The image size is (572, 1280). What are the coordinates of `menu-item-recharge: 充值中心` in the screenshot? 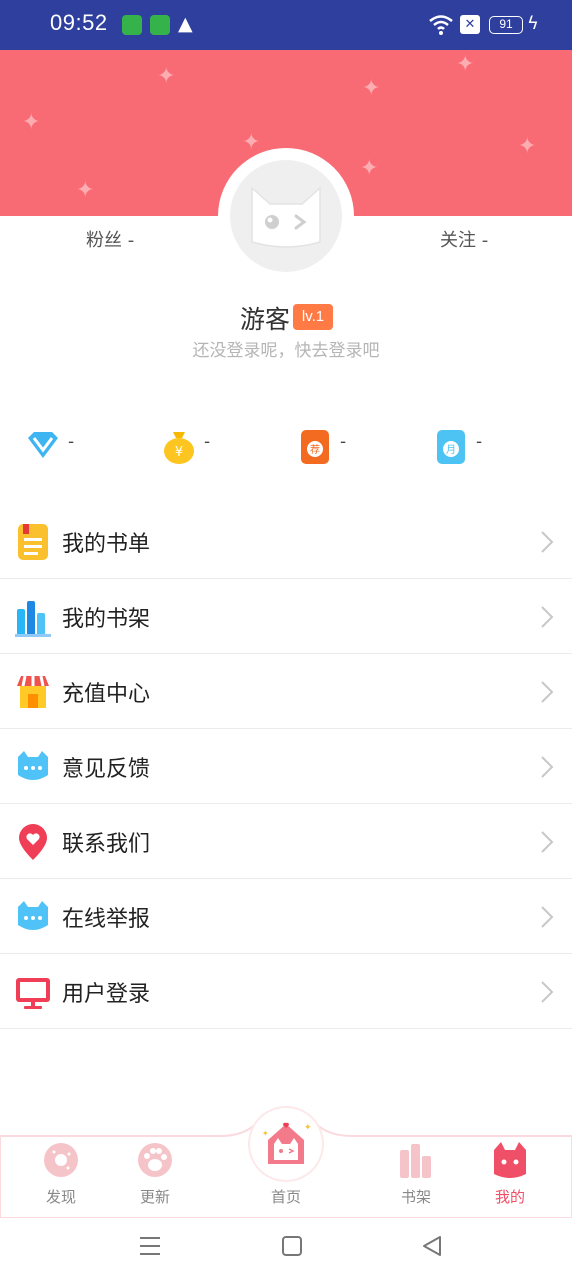 It's located at (286, 691).